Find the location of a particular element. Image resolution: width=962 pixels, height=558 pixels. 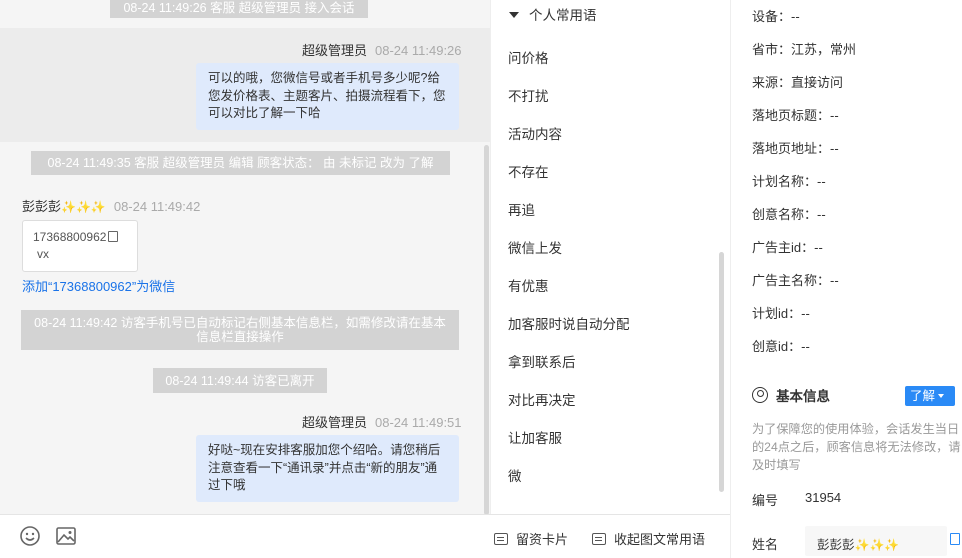

info-row: 广告主id：-- is located at coordinates (787, 247).